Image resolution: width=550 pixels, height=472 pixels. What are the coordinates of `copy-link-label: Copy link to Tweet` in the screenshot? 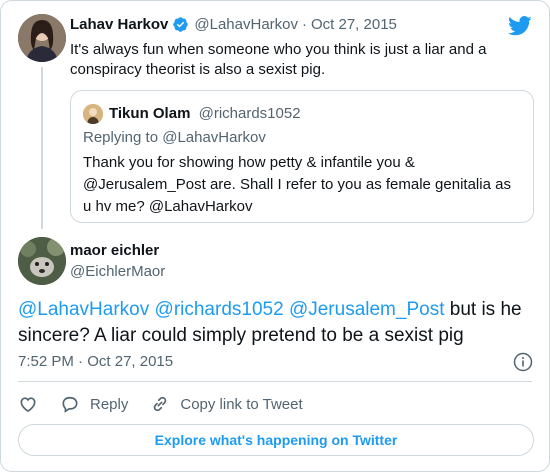 It's located at (241, 404).